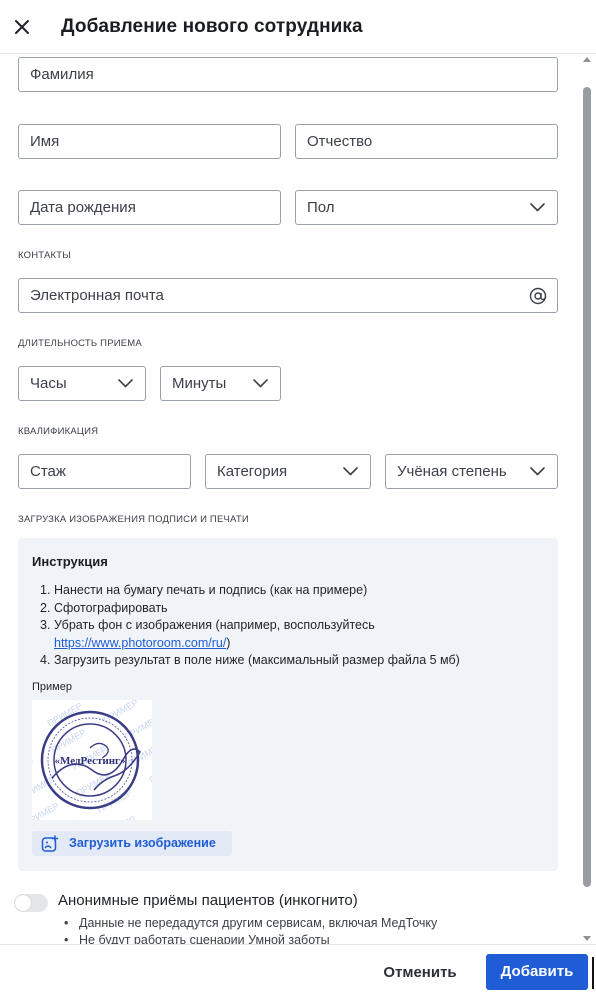 The width and height of the screenshot is (596, 996). I want to click on first-name-placeholder: Имя, so click(45, 141).